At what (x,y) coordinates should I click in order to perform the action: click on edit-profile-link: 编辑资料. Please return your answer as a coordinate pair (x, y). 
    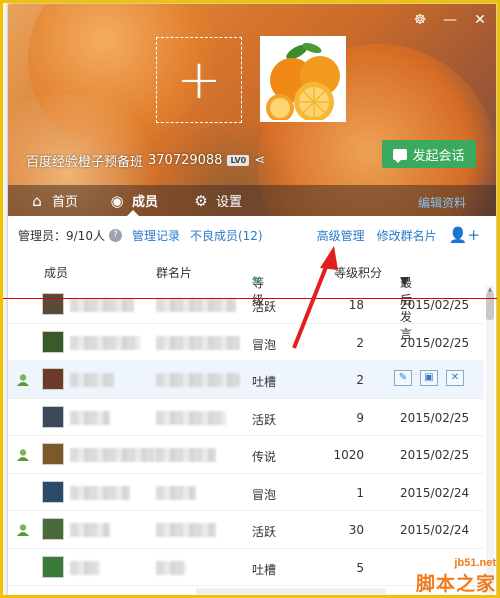
    Looking at the image, I should click on (442, 202).